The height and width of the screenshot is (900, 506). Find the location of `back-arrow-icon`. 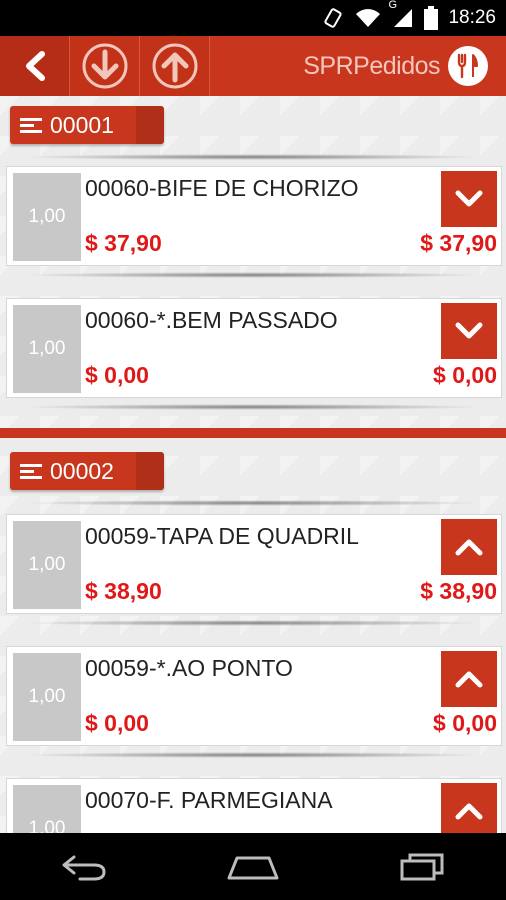

back-arrow-icon is located at coordinates (35, 66).